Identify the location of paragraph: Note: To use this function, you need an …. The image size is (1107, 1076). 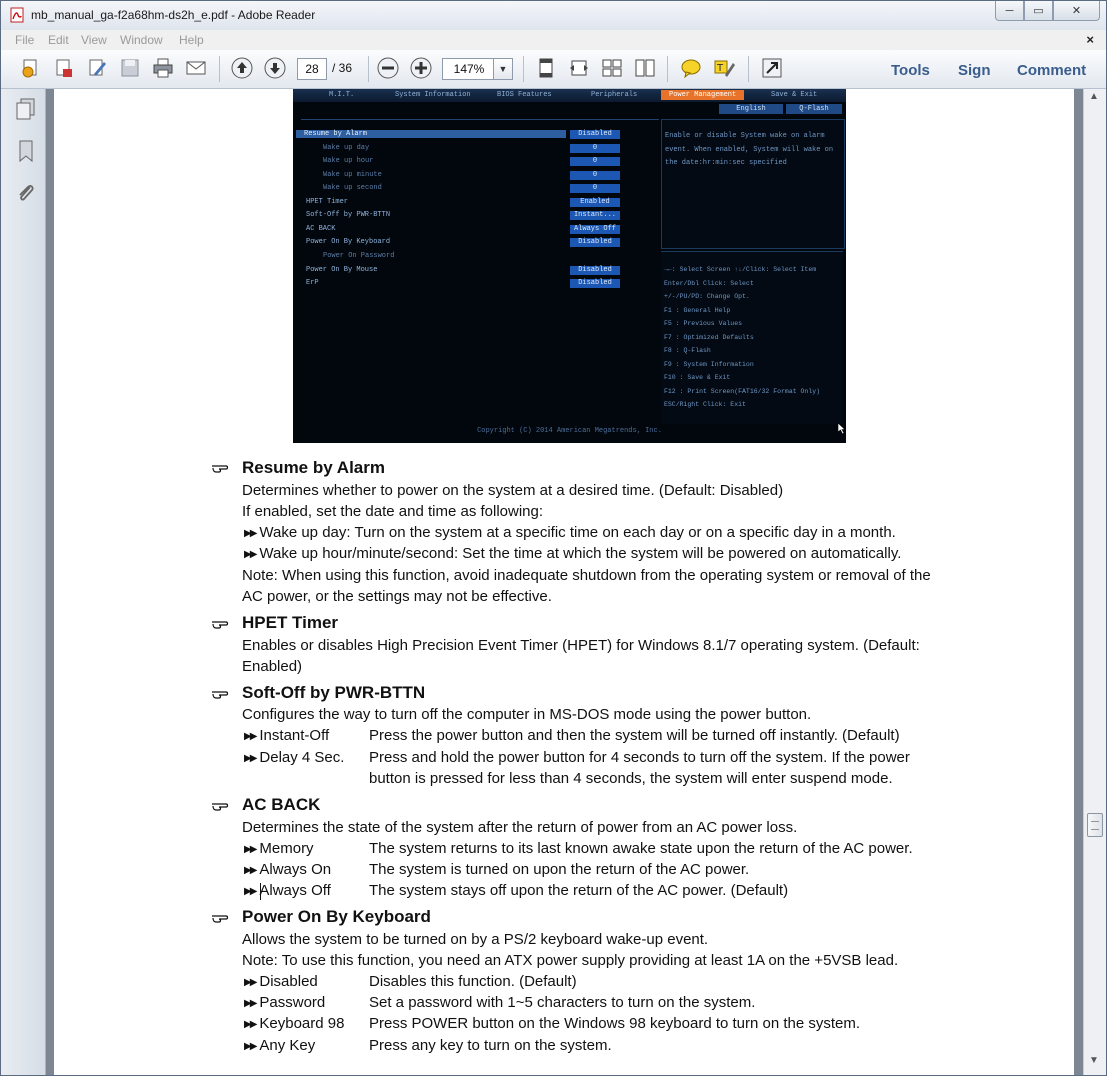
(570, 960).